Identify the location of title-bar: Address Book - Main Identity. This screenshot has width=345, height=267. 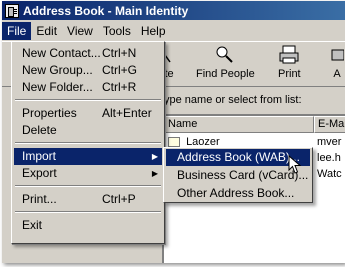
(173, 10).